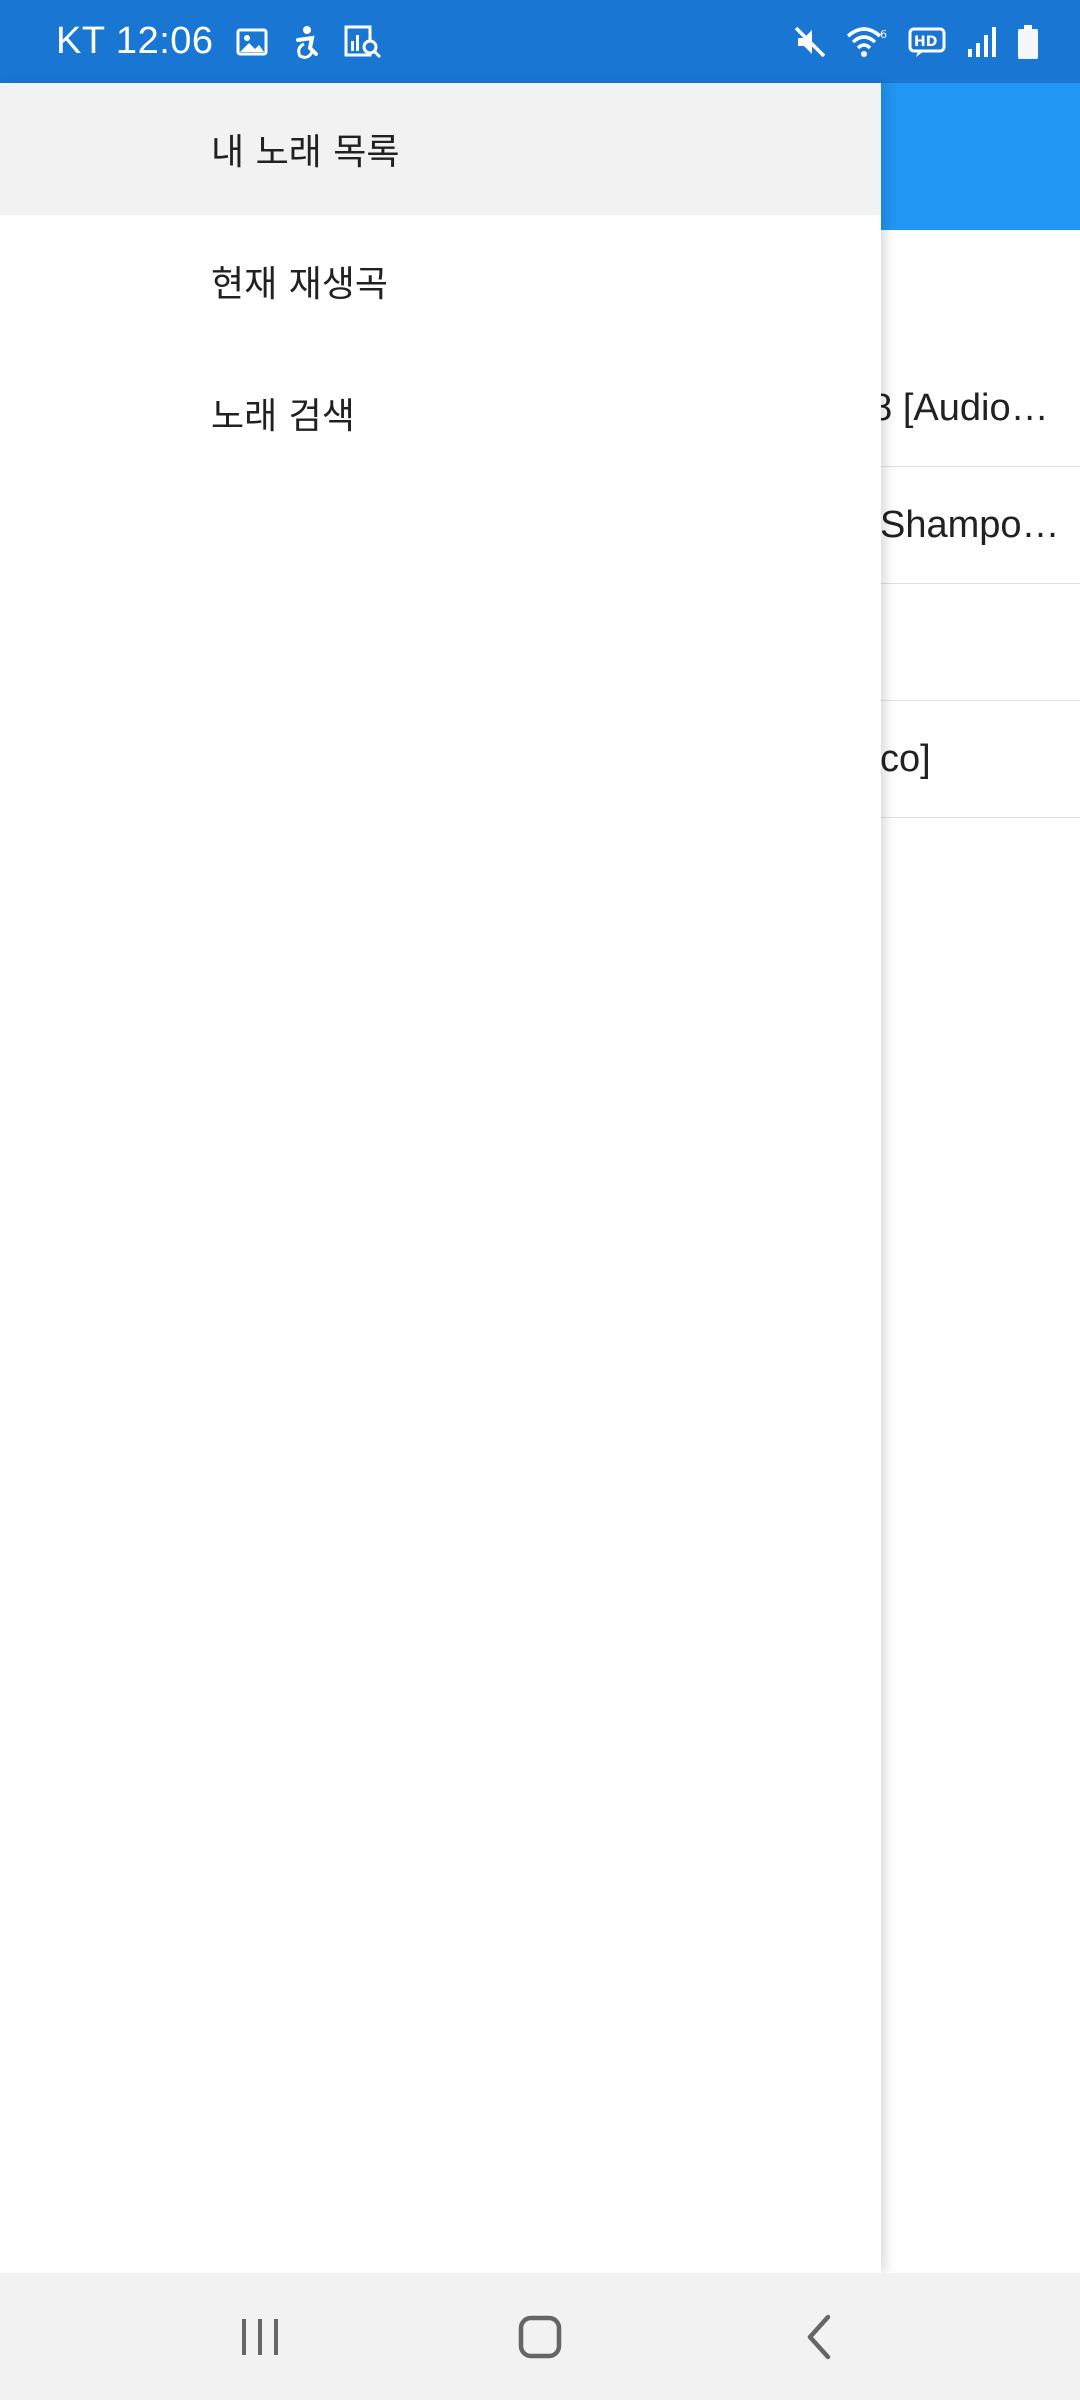  I want to click on battery-icon, so click(1028, 42).